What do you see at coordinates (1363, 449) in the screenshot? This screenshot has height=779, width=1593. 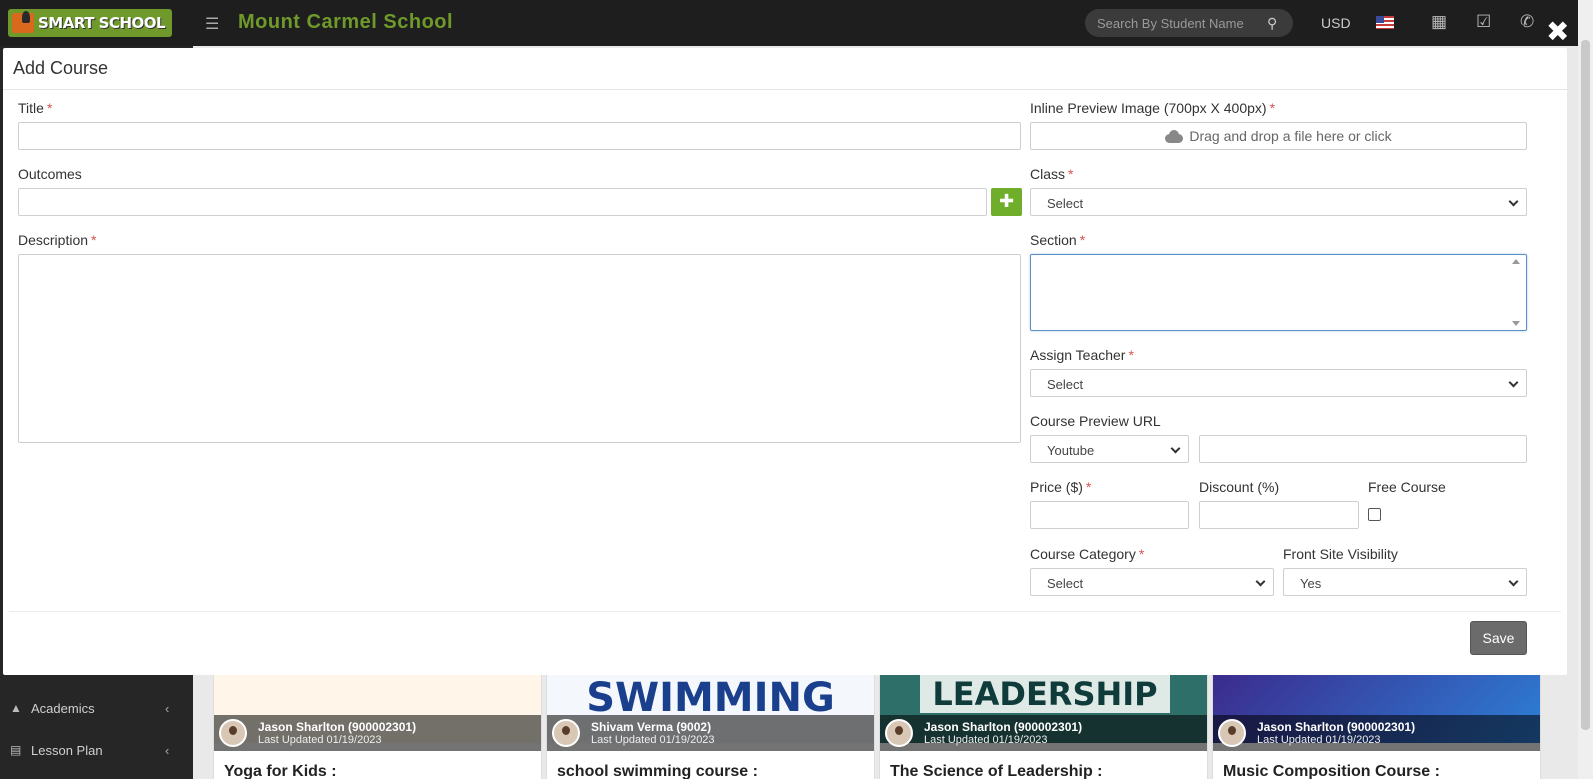 I see `preview-url-input` at bounding box center [1363, 449].